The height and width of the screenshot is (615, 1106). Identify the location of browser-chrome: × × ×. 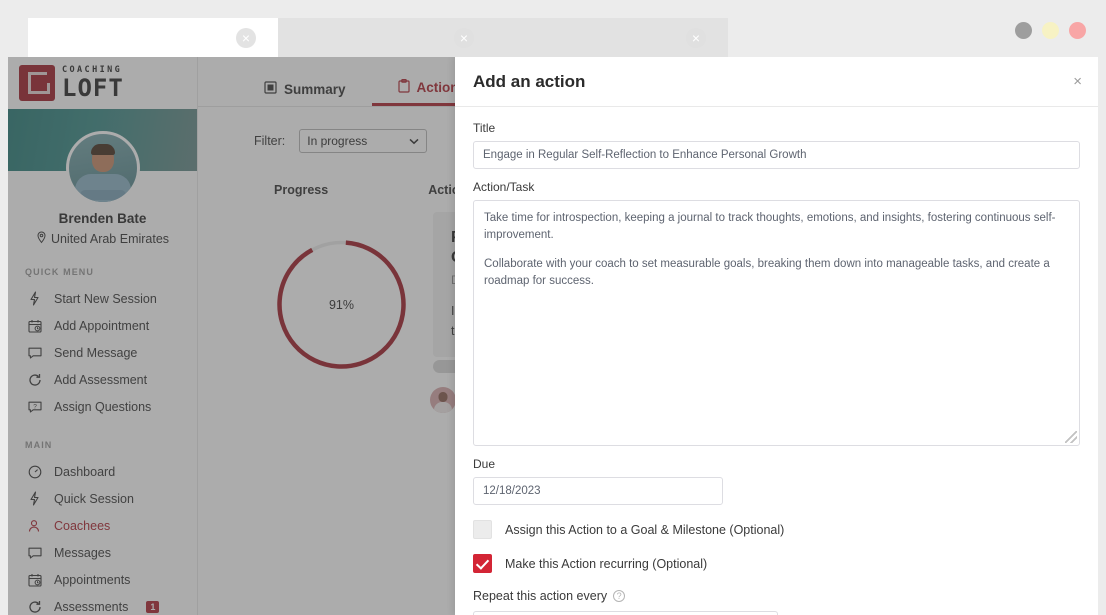
(553, 28).